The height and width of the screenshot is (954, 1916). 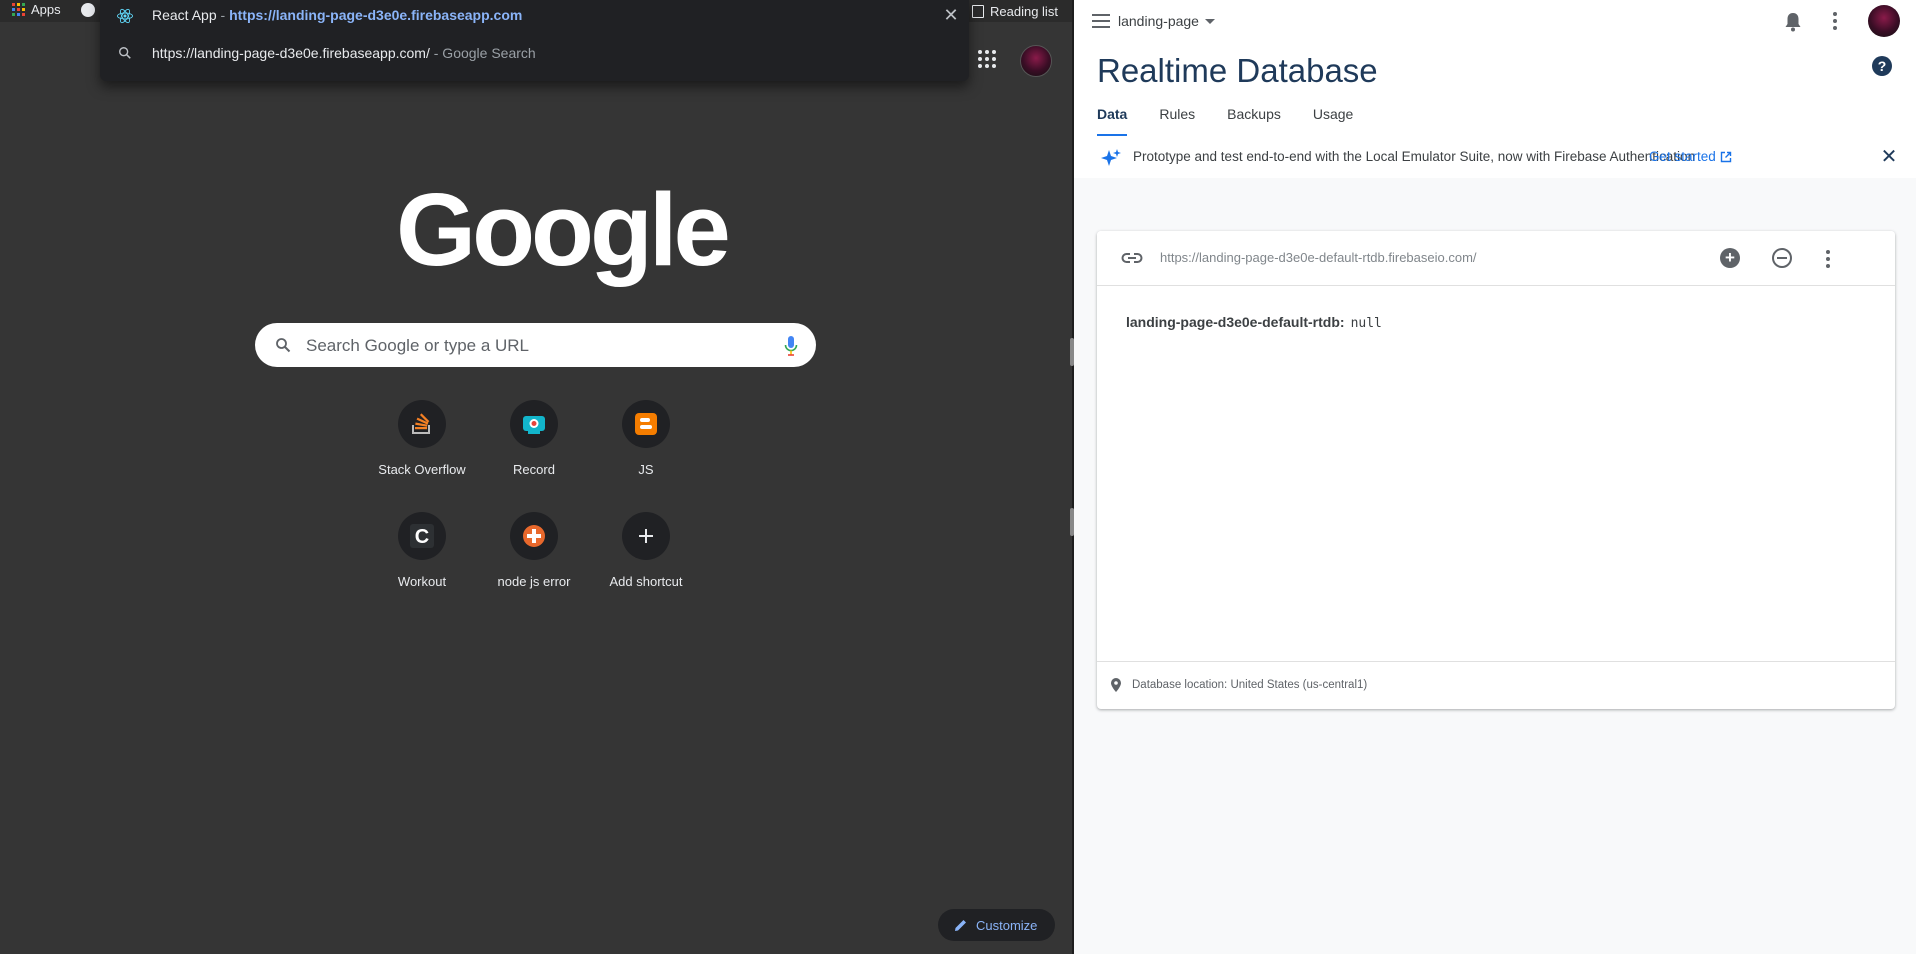 What do you see at coordinates (1793, 22) in the screenshot?
I see `bell-icon` at bounding box center [1793, 22].